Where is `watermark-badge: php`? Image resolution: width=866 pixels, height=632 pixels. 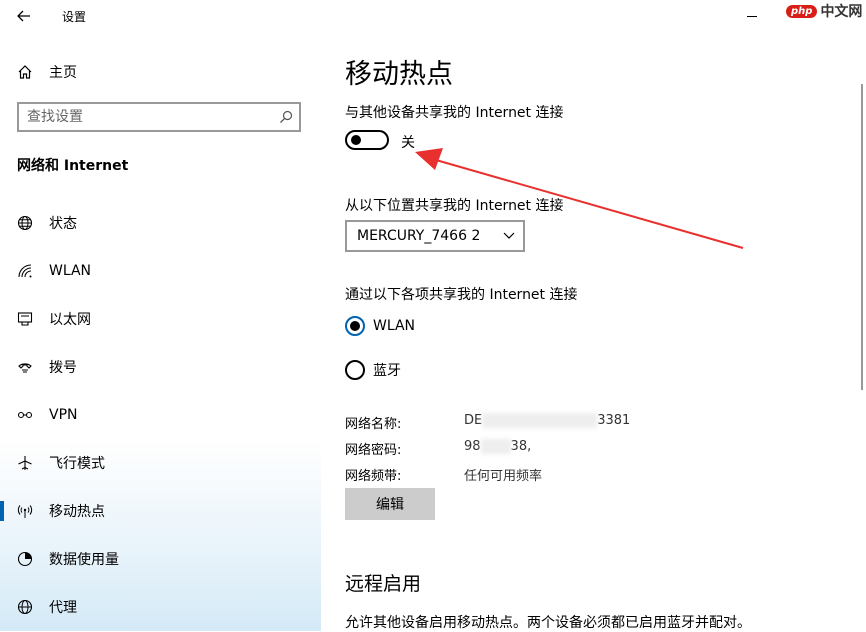 watermark-badge: php is located at coordinates (802, 11).